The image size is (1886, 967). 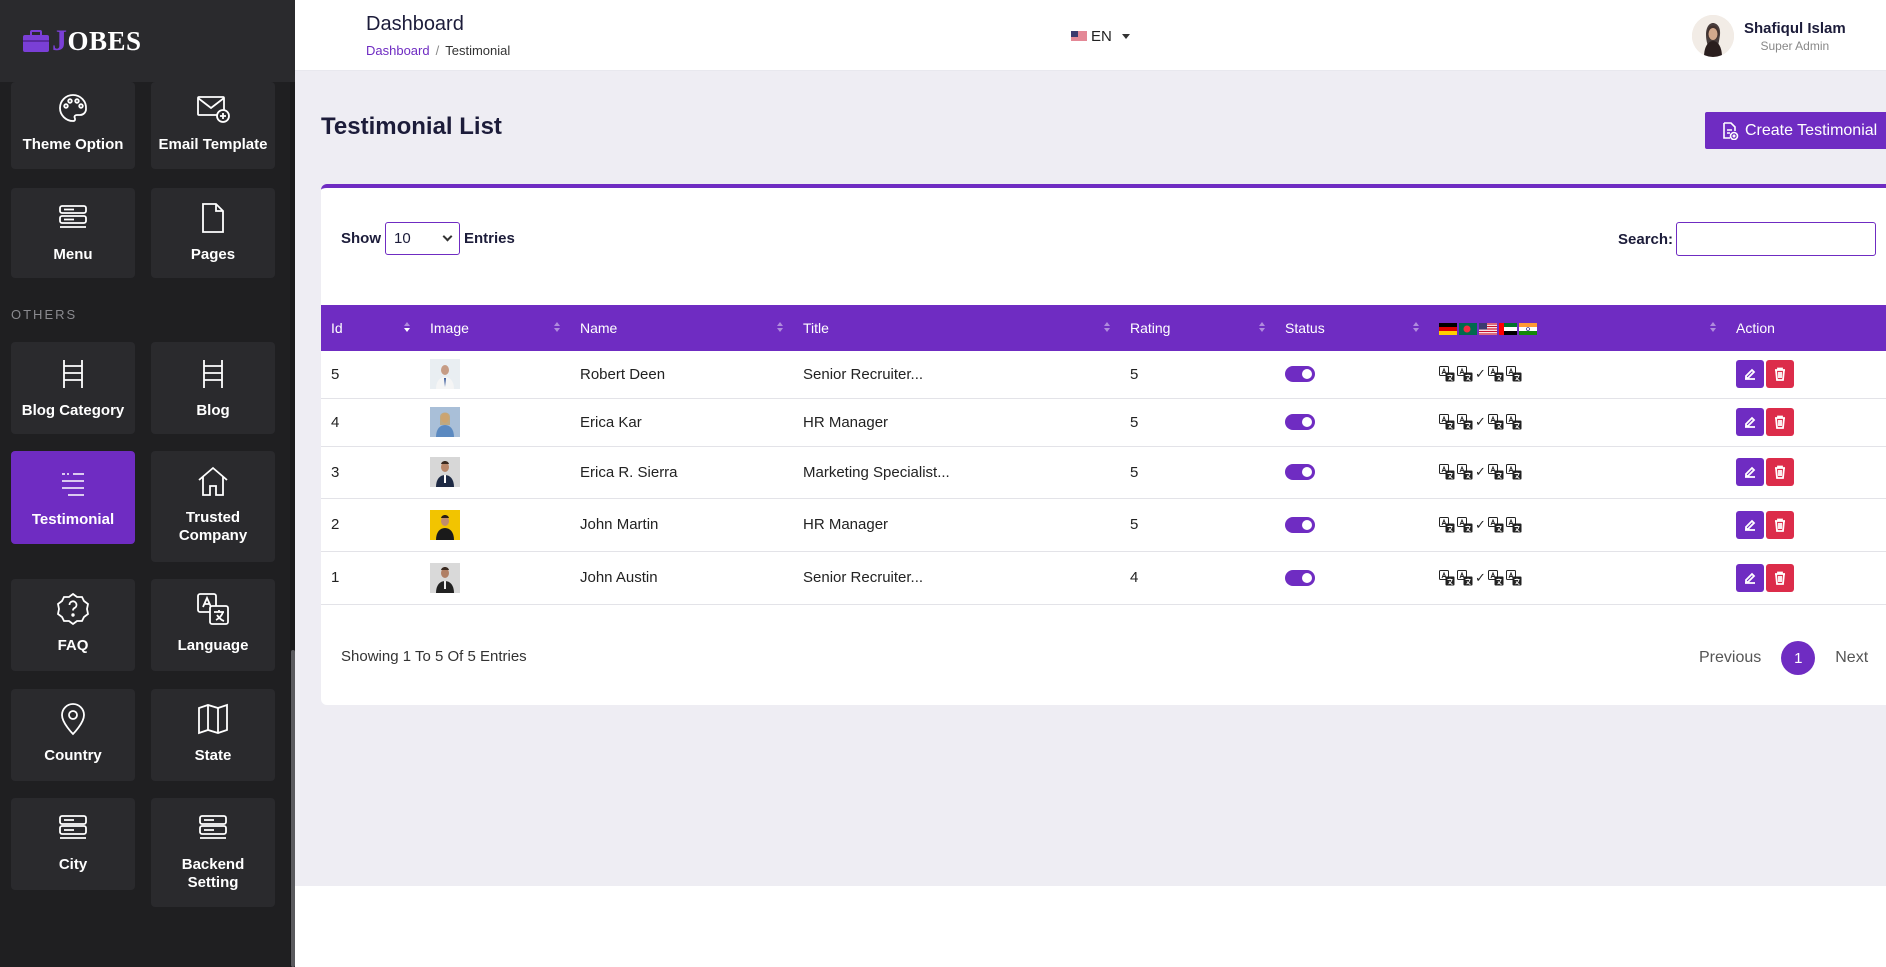 I want to click on trash-icon, so click(x=1780, y=472).